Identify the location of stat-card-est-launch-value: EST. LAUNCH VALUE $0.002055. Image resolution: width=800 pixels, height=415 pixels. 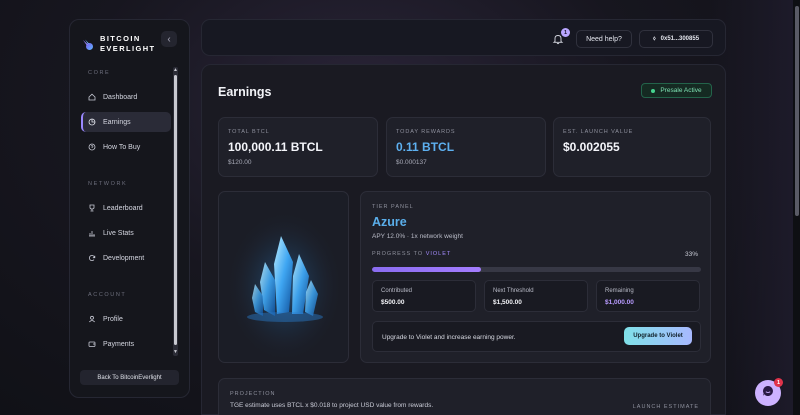
(632, 147).